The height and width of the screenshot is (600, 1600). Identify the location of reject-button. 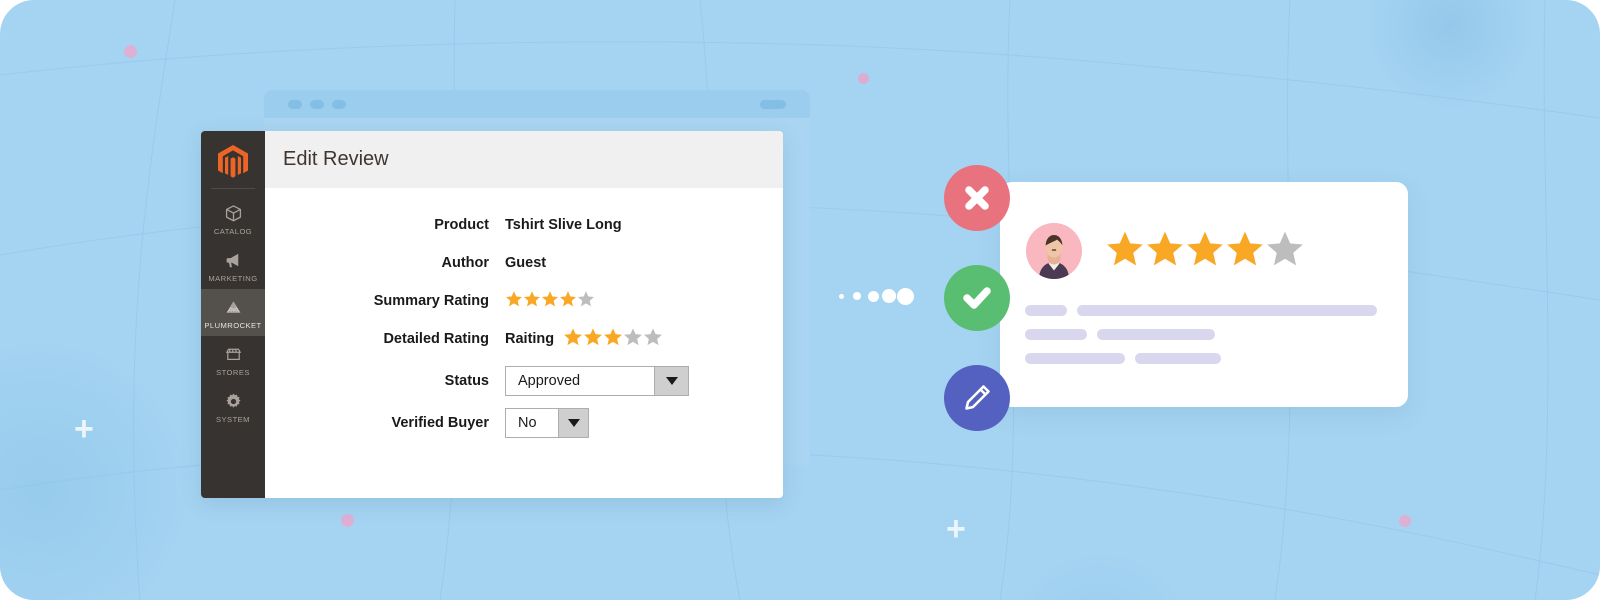
(977, 198).